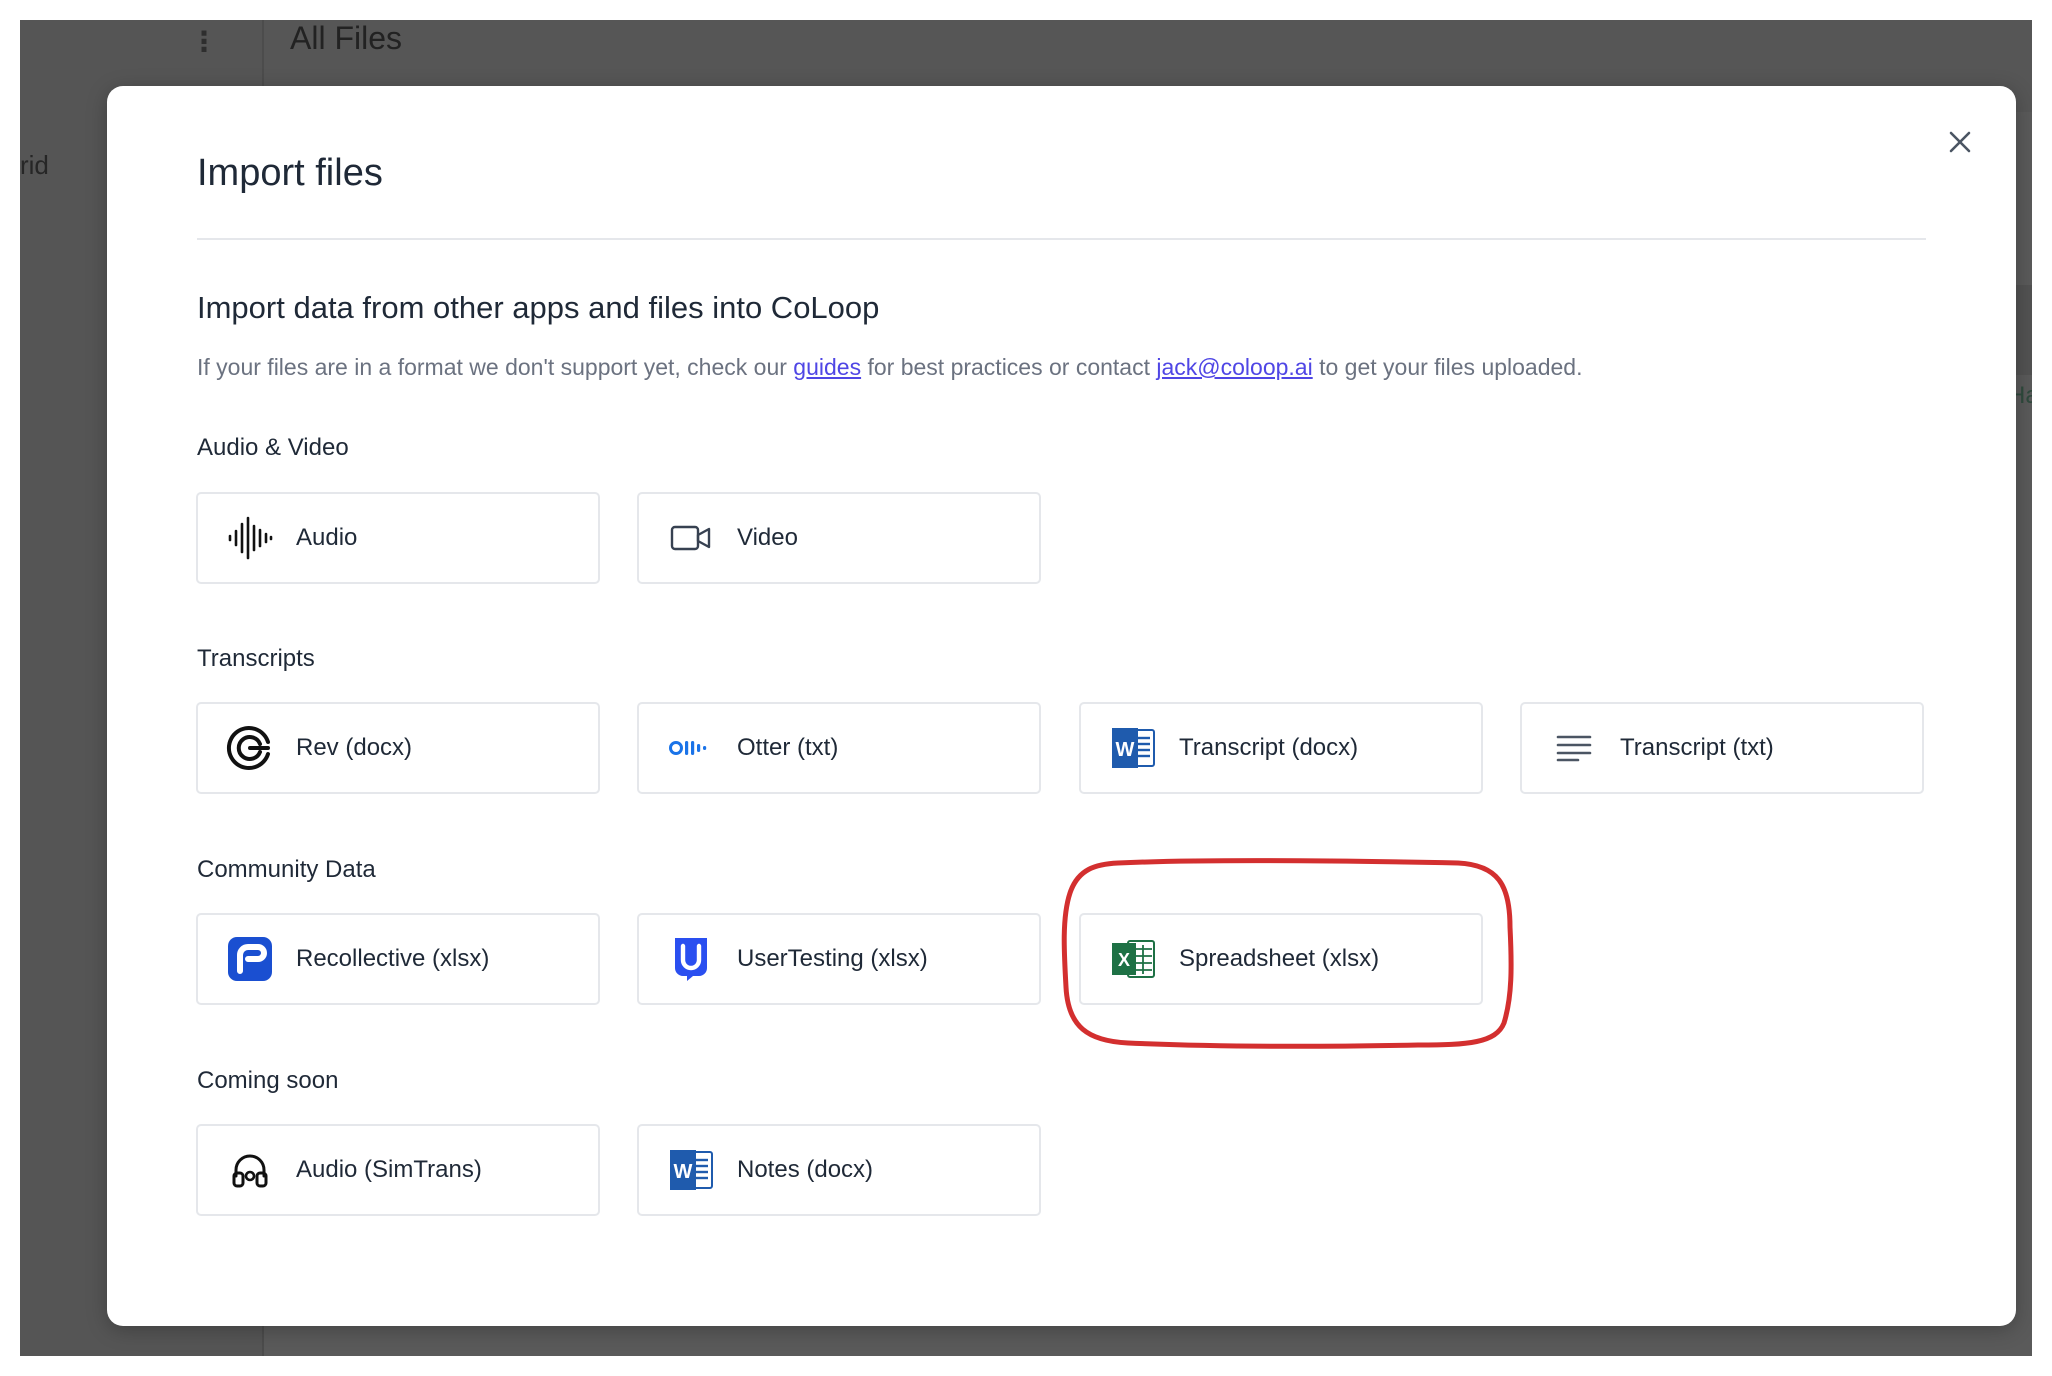 The height and width of the screenshot is (1376, 2052). What do you see at coordinates (250, 748) in the screenshot?
I see `rev-logo-icon` at bounding box center [250, 748].